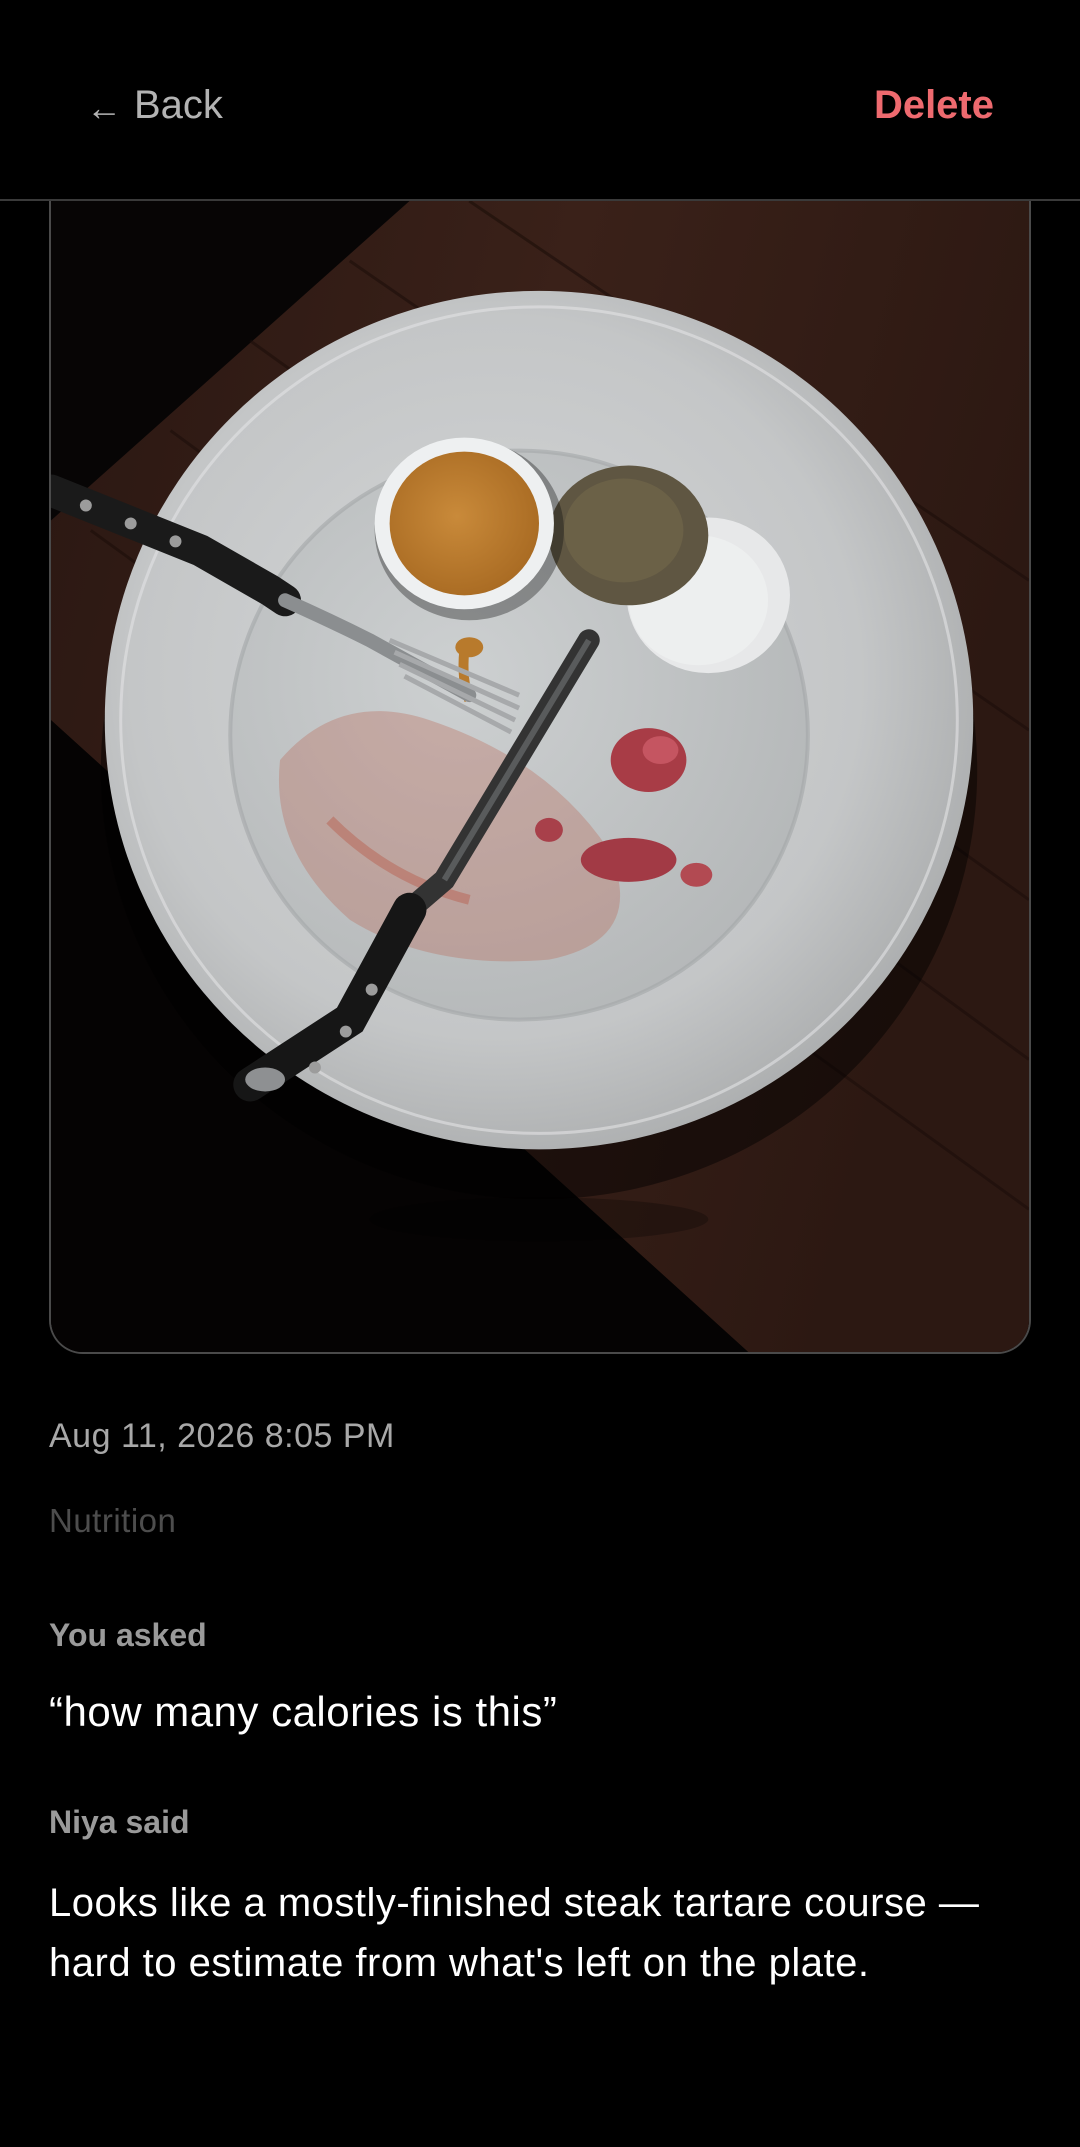 Image resolution: width=1080 pixels, height=2147 pixels. Describe the element at coordinates (178, 104) in the screenshot. I see `back-label: Back` at that location.